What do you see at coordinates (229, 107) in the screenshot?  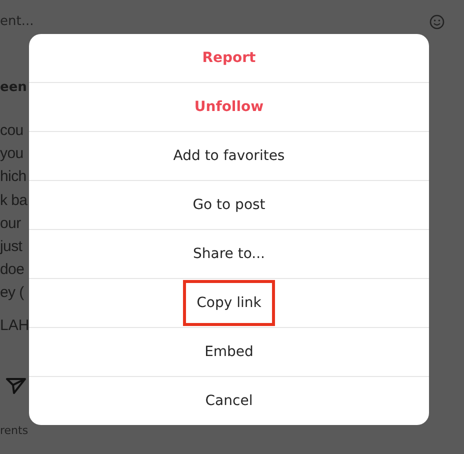 I see `menu-item: Unfollow` at bounding box center [229, 107].